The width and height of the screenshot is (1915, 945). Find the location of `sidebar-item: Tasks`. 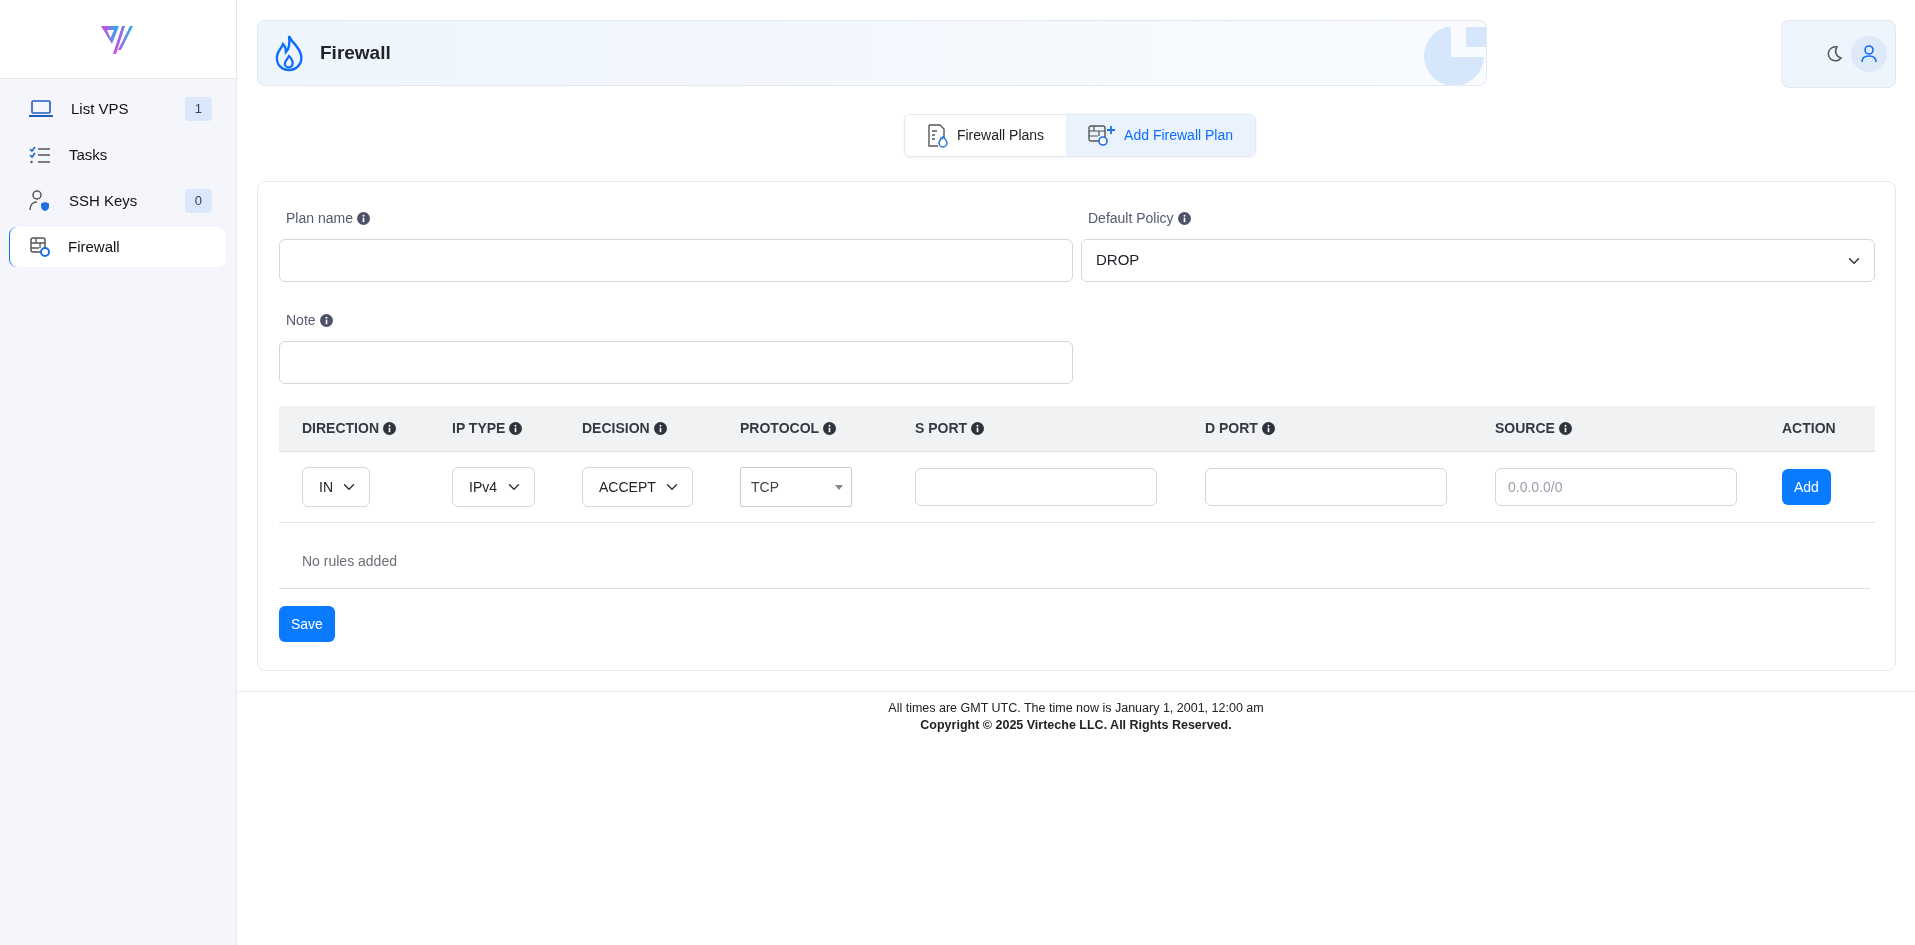

sidebar-item: Tasks is located at coordinates (117, 155).